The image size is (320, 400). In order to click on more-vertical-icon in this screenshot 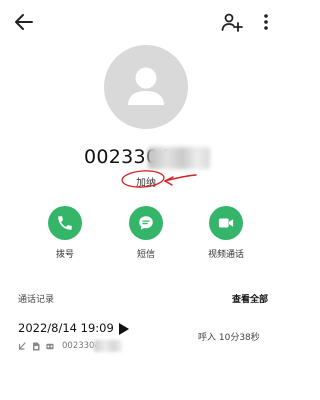, I will do `click(266, 22)`.